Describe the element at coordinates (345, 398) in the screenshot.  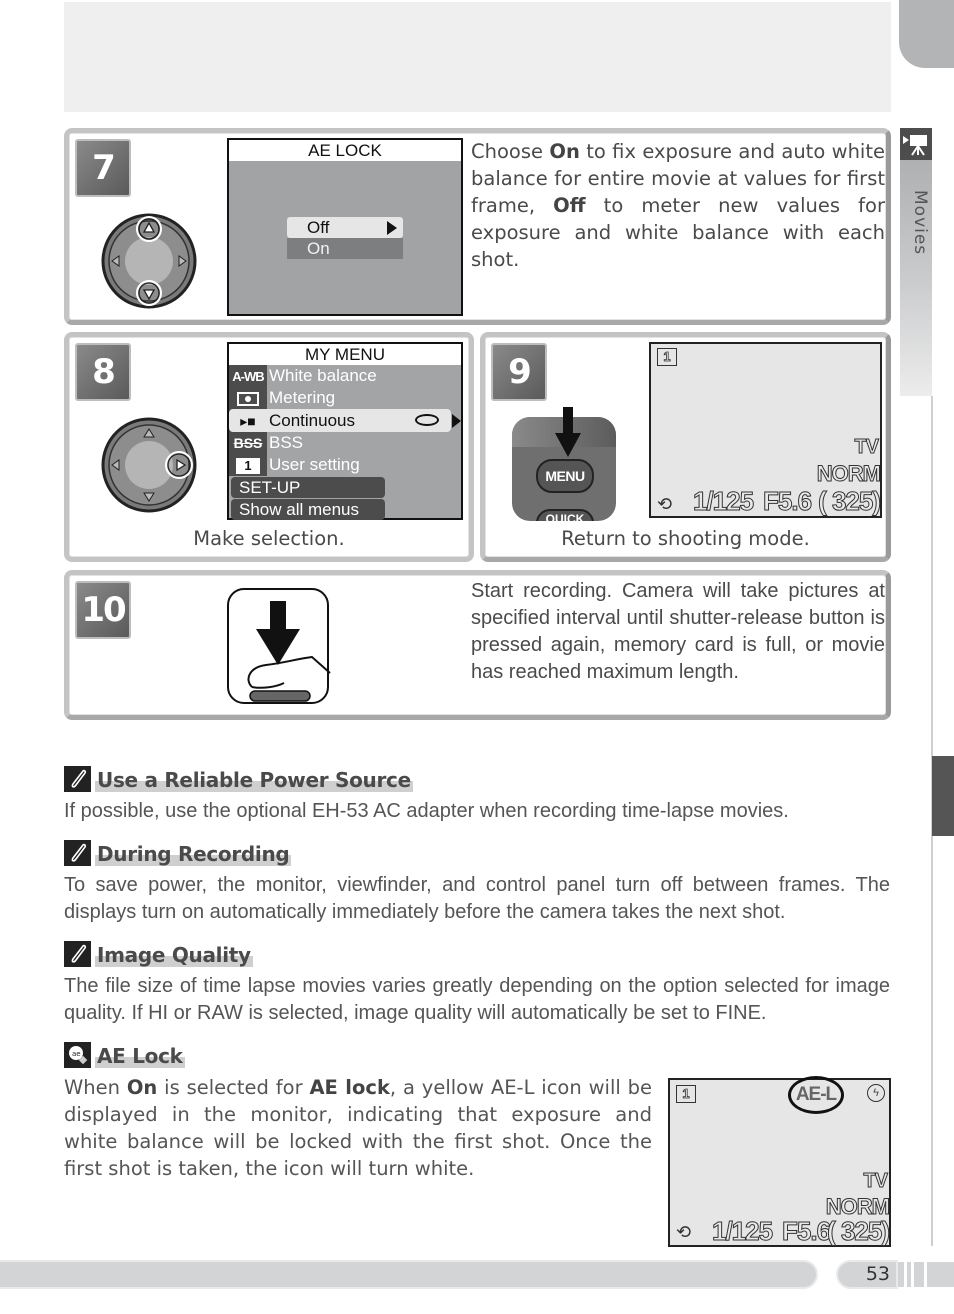
I see `menu-item-metering: Metering` at that location.